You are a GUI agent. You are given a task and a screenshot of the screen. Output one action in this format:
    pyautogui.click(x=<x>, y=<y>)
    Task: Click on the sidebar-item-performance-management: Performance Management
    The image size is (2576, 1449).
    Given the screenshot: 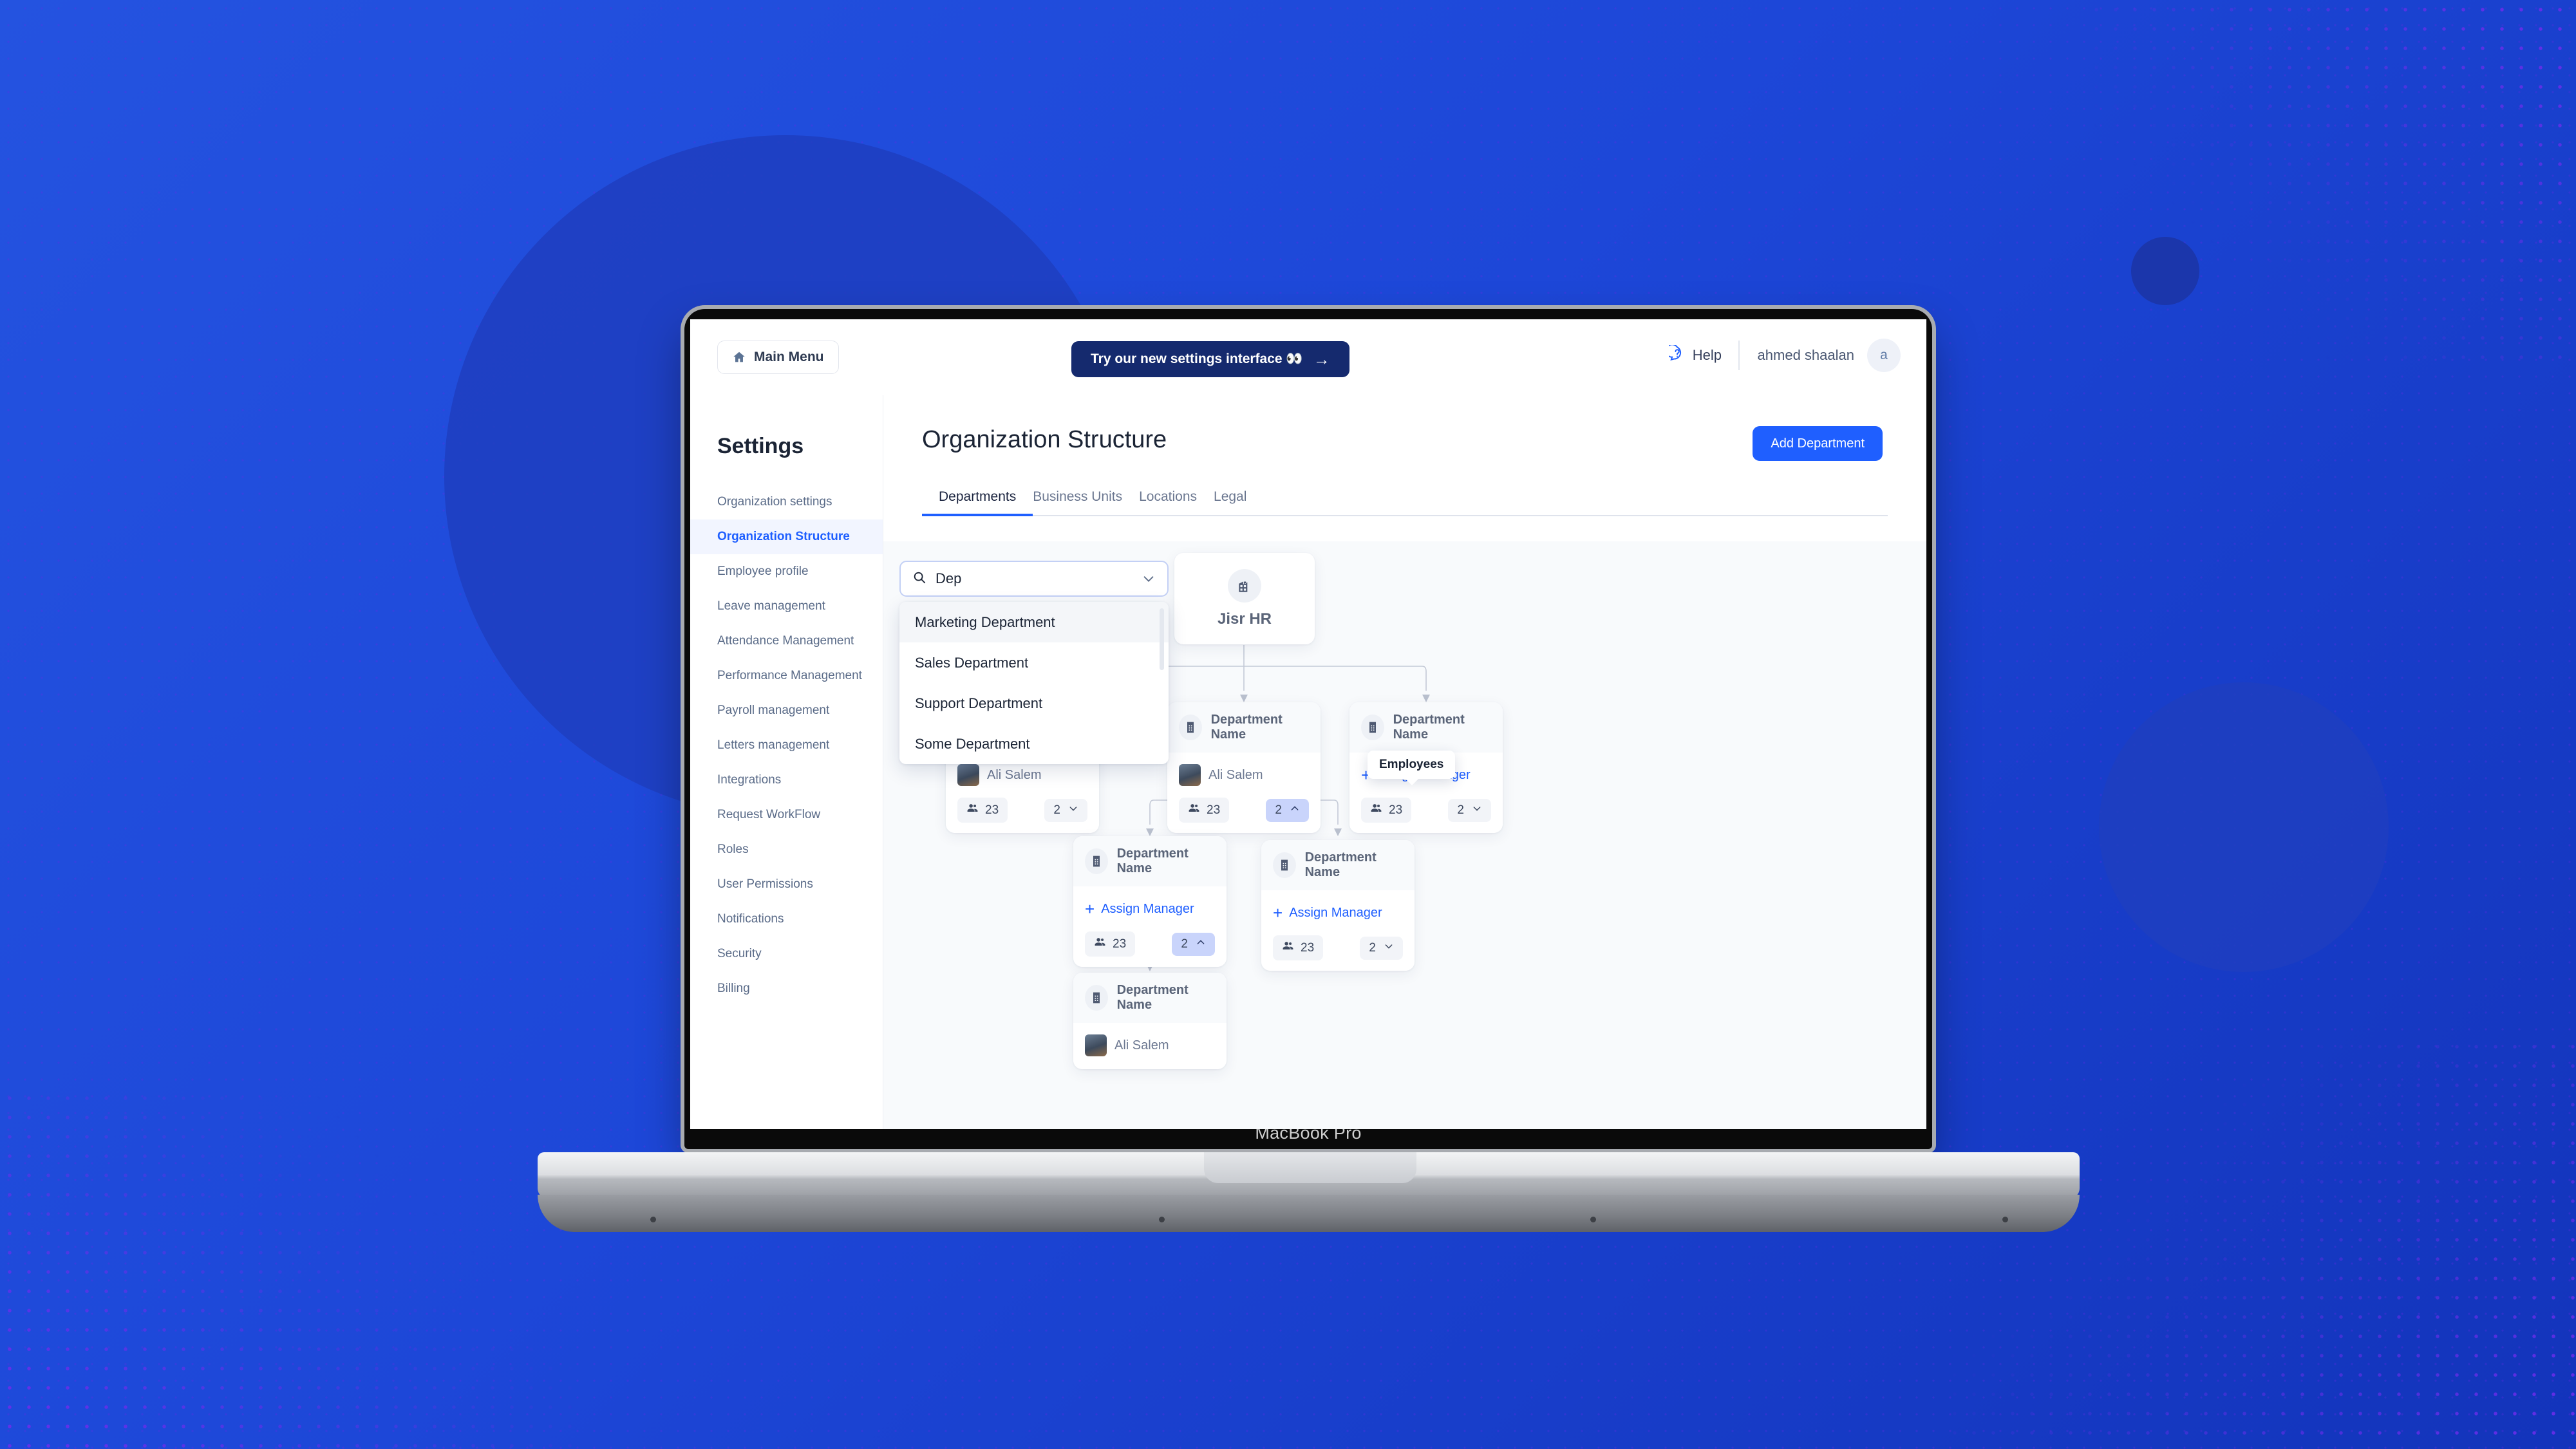 What is the action you would take?
    pyautogui.click(x=786, y=676)
    